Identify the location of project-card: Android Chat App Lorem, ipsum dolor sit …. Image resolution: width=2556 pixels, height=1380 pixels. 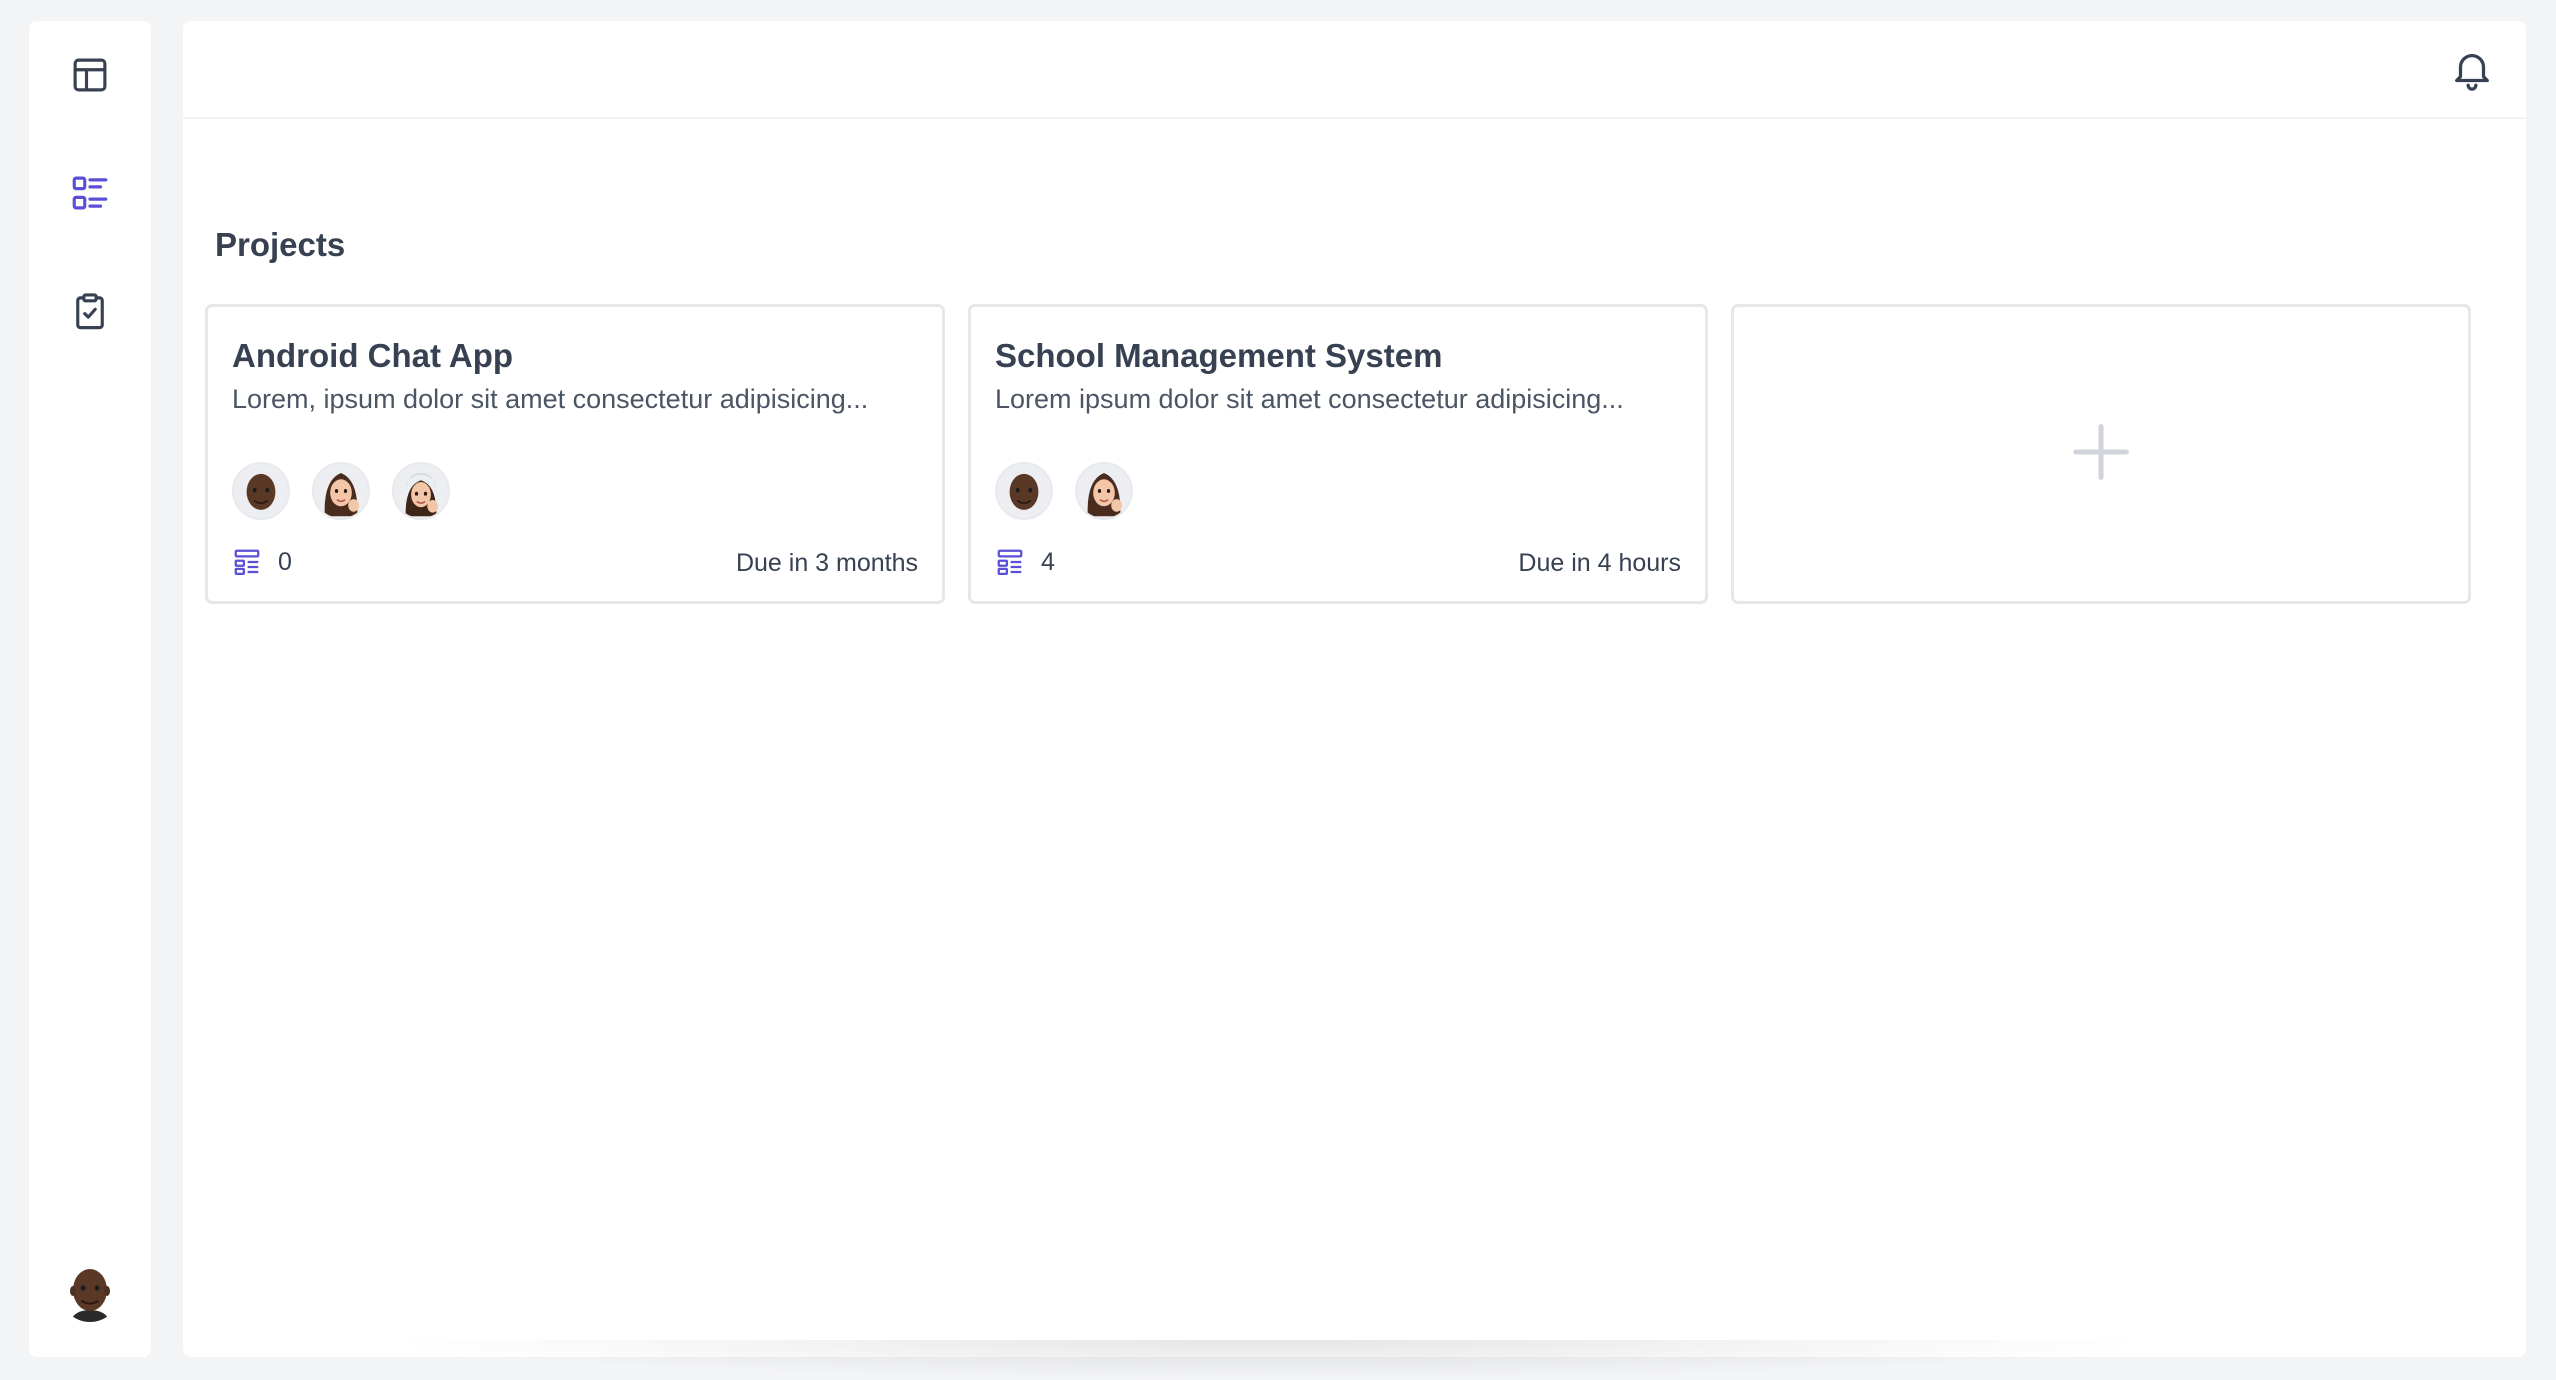
(575, 454).